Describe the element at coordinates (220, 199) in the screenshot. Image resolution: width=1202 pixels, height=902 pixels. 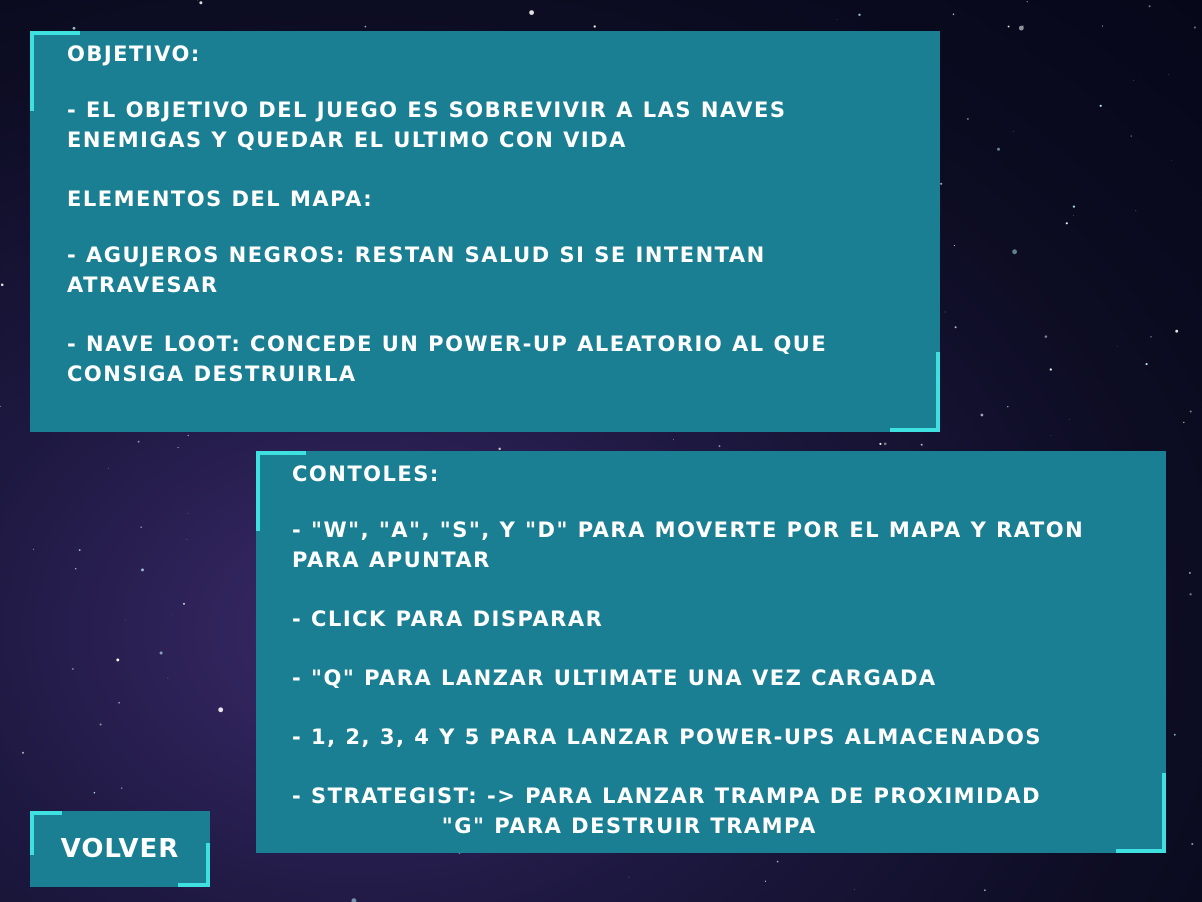
I see `map-elements-heading: ELEMENTOS DEL MAPA:` at that location.